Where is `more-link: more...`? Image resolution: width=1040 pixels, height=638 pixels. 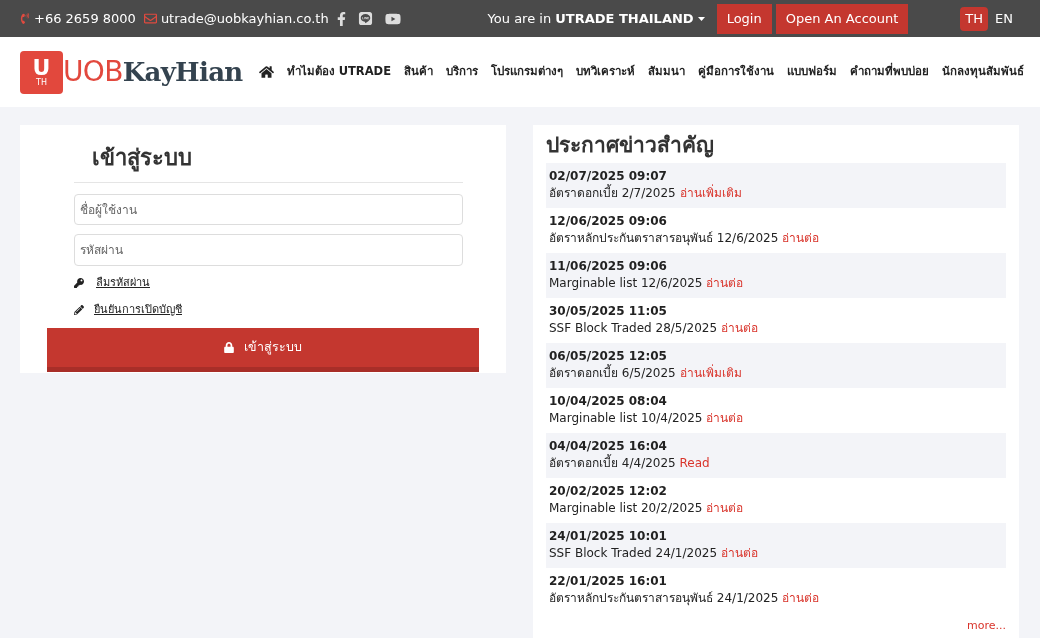 more-link: more... is located at coordinates (986, 626).